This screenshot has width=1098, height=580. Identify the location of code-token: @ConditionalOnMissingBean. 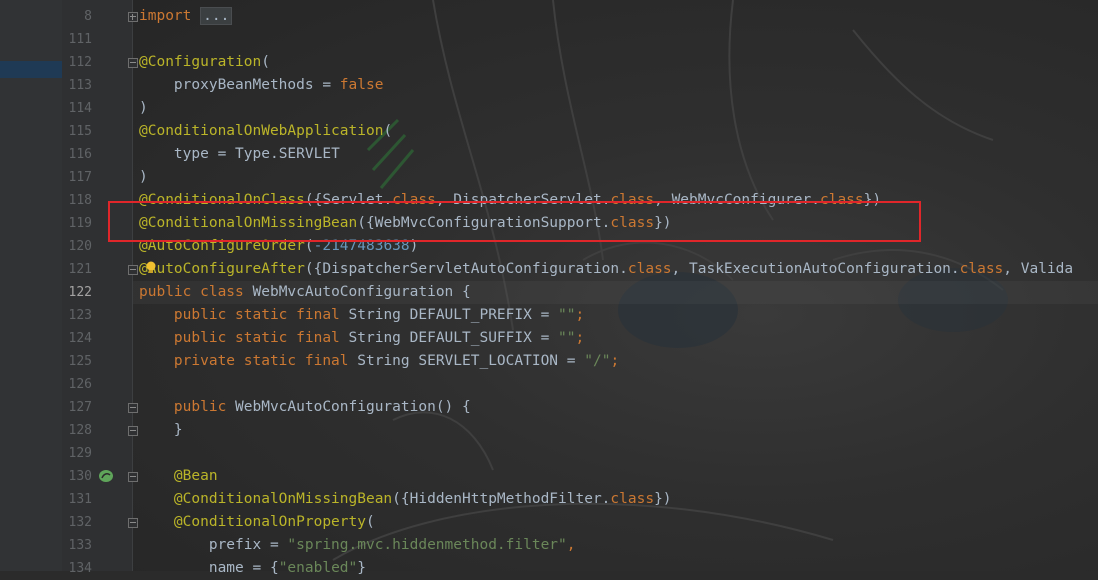
(283, 499).